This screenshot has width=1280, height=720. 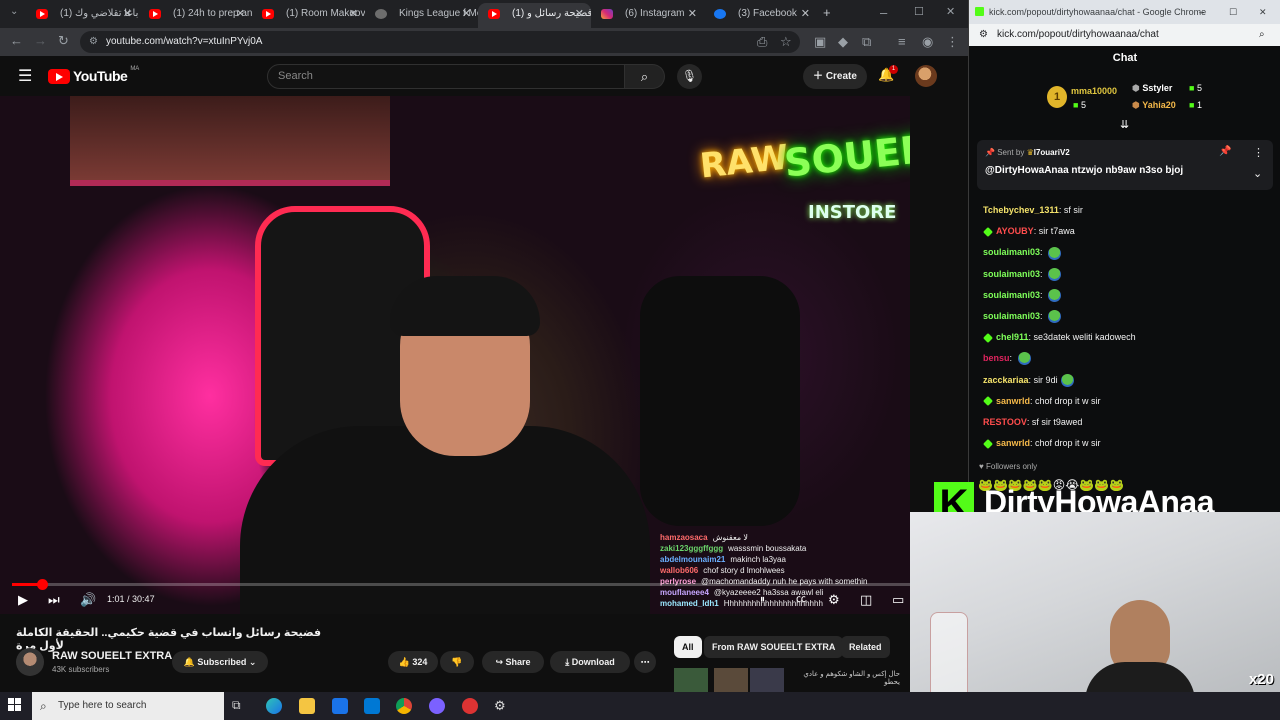 I want to click on chat-username: chel911, so click(x=1012, y=337).